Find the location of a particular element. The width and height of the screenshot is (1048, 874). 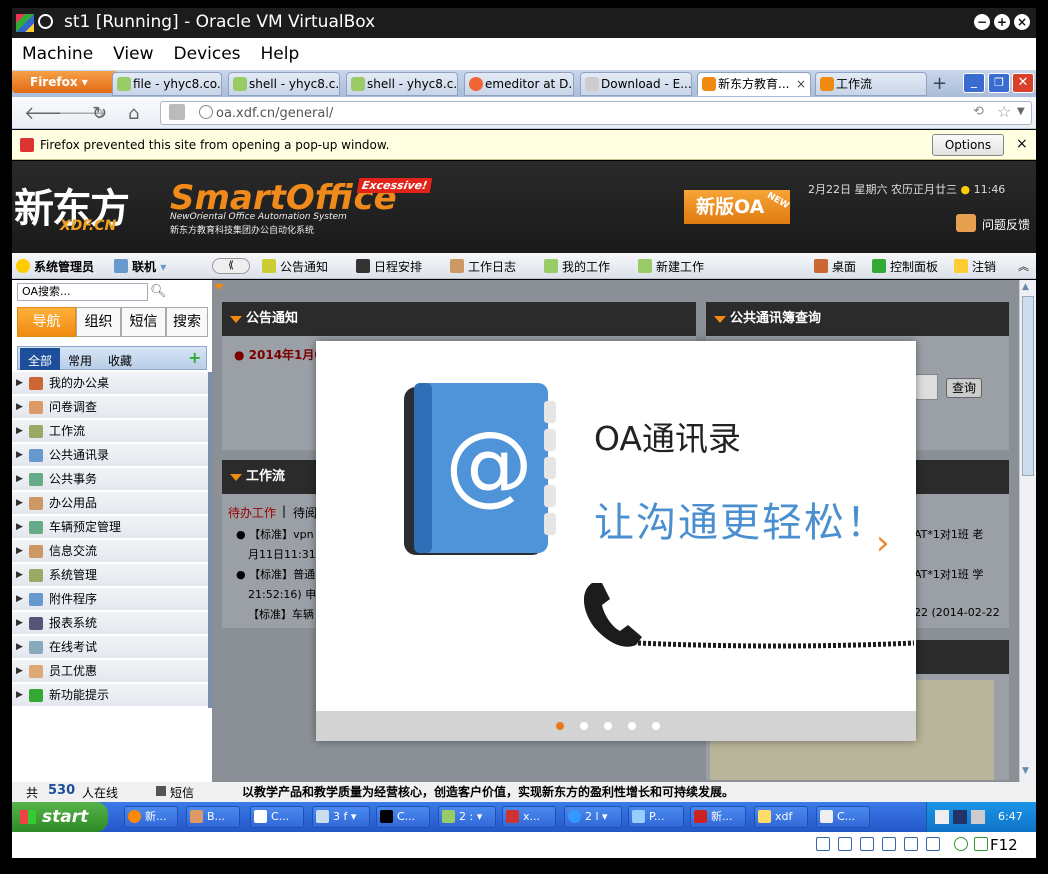

home-icon: ⌂ is located at coordinates (133, 113).